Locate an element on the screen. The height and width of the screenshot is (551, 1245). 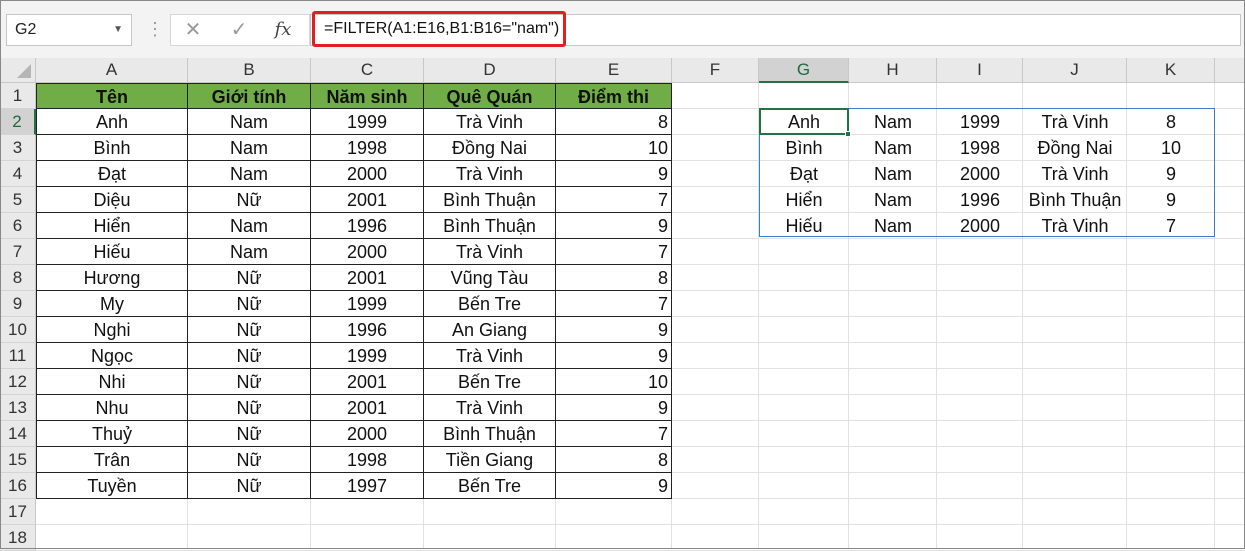
row-header-12: 12 is located at coordinates (18, 382).